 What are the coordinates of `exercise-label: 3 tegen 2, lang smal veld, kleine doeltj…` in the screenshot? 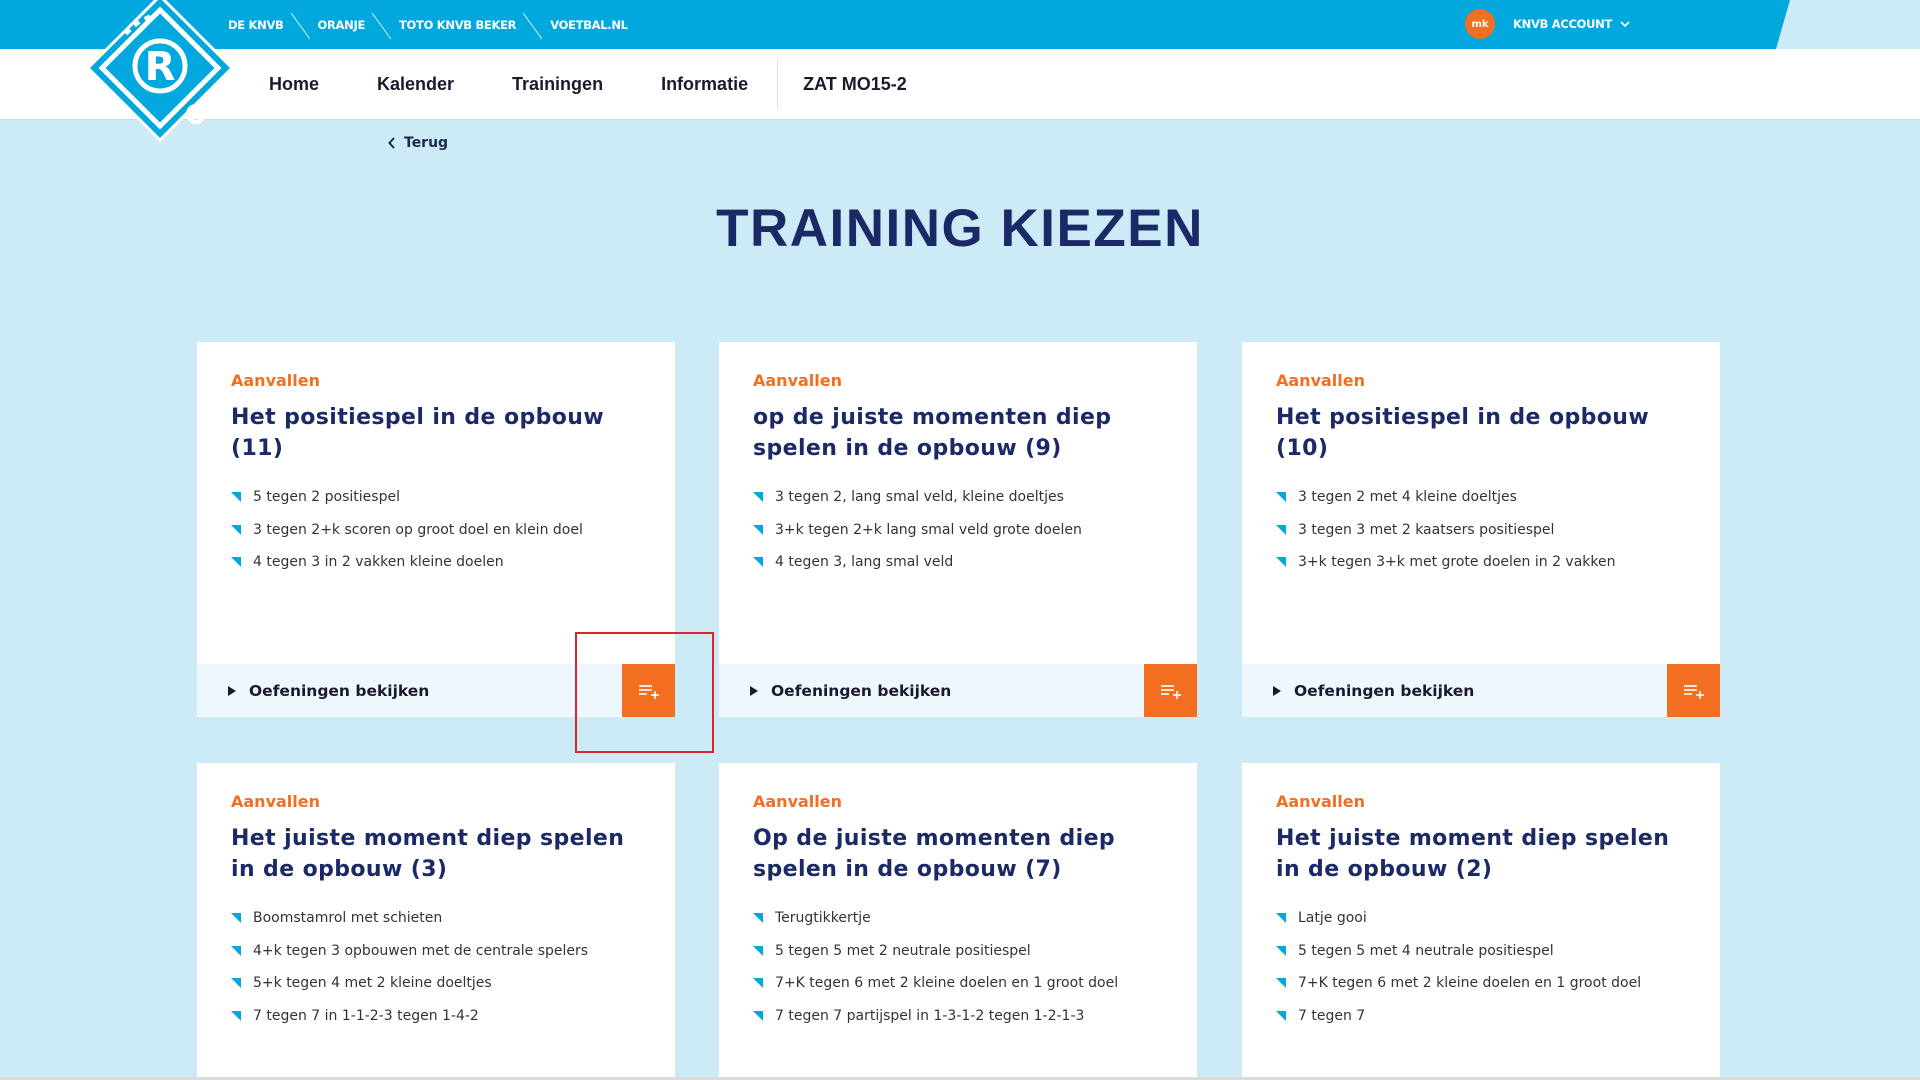 It's located at (919, 497).